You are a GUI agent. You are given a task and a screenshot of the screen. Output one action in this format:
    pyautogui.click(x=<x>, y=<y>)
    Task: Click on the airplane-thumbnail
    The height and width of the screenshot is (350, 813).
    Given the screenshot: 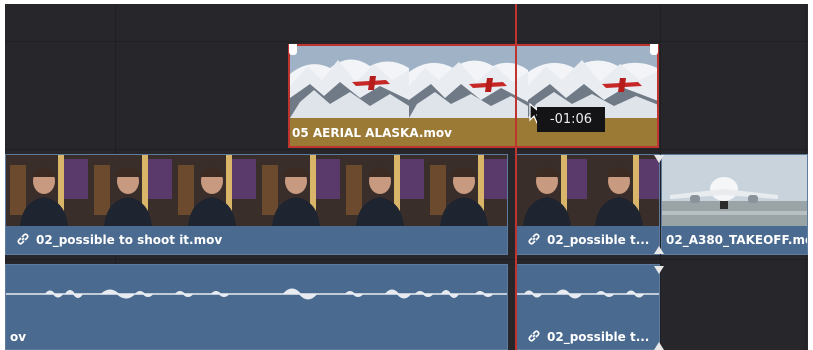 What is the action you would take?
    pyautogui.click(x=734, y=191)
    